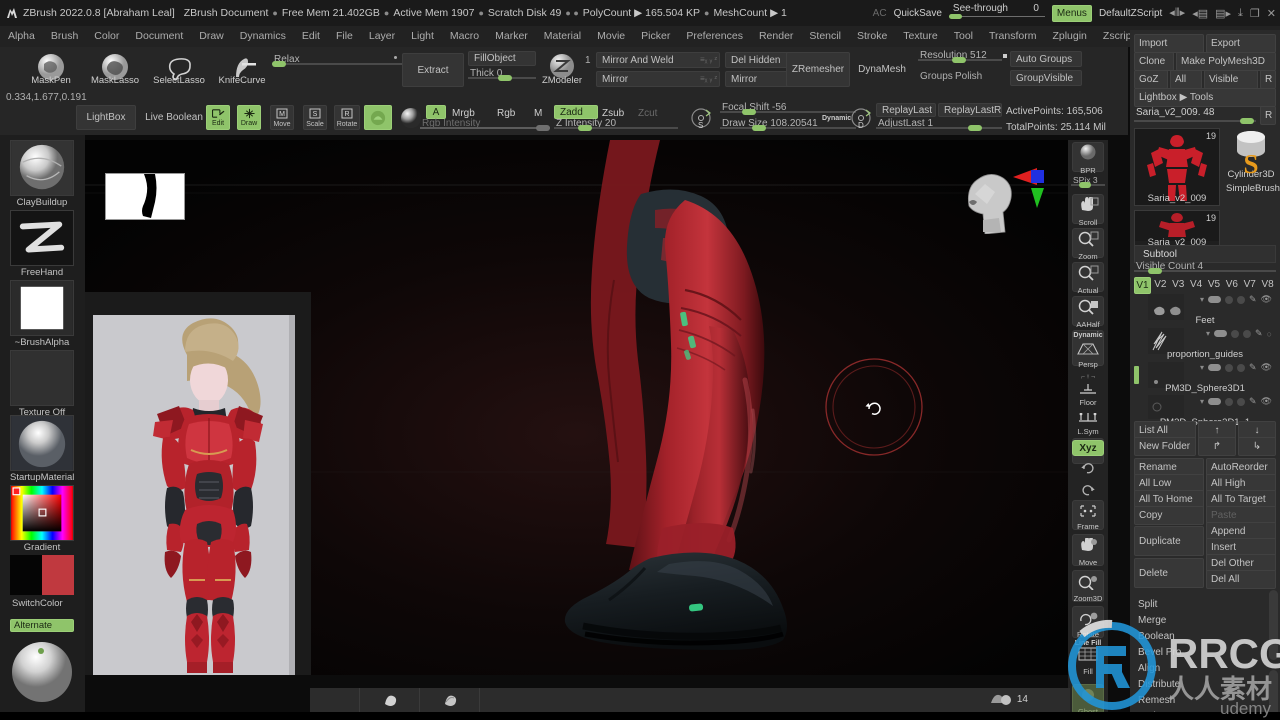 The image size is (1280, 720). What do you see at coordinates (1130, 13) in the screenshot?
I see `default-zscript-label: DefaultZScript` at bounding box center [1130, 13].